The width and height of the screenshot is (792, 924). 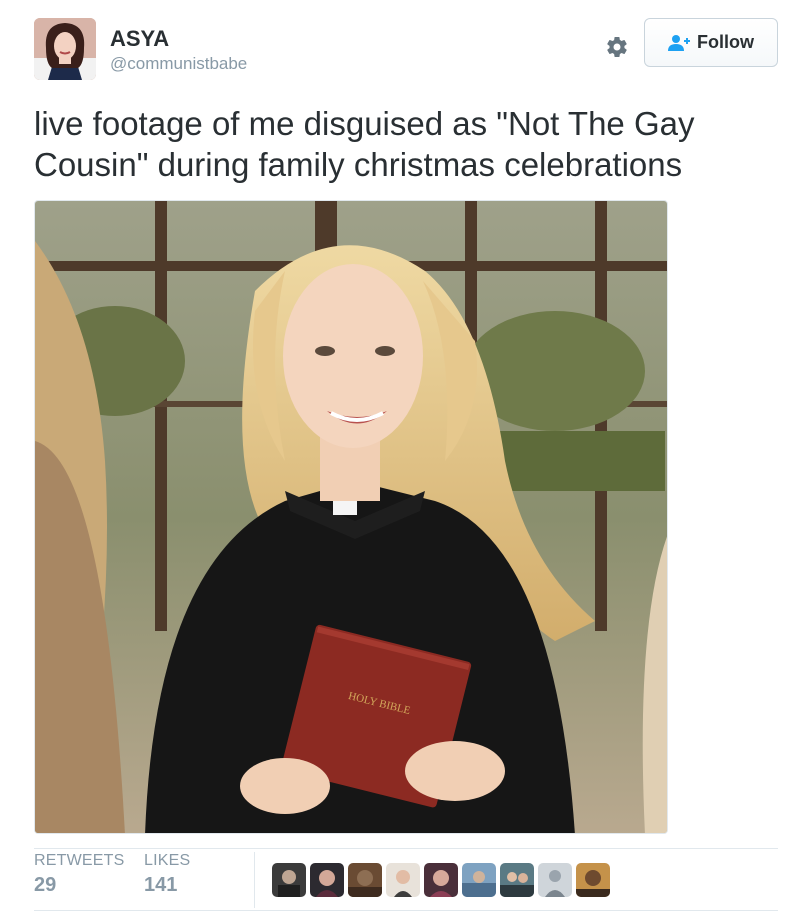 I want to click on tweet-header: ASYA @communistbabe Follow, so click(x=406, y=51).